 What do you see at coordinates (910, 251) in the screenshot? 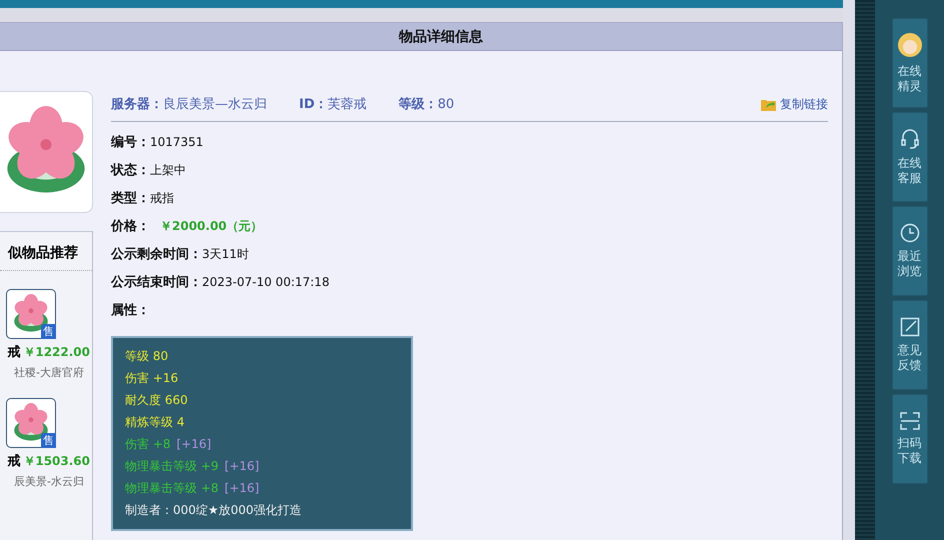
I see `sidebar-button: 最近浏览` at bounding box center [910, 251].